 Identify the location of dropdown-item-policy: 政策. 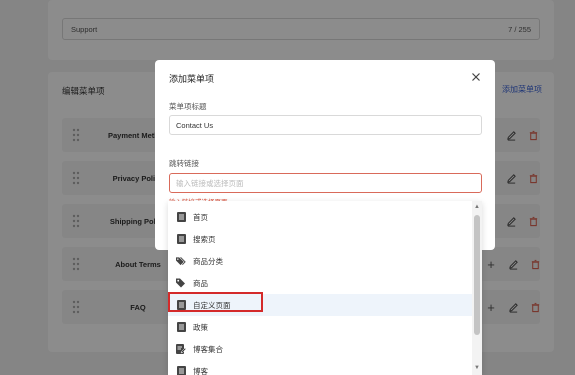
(320, 327).